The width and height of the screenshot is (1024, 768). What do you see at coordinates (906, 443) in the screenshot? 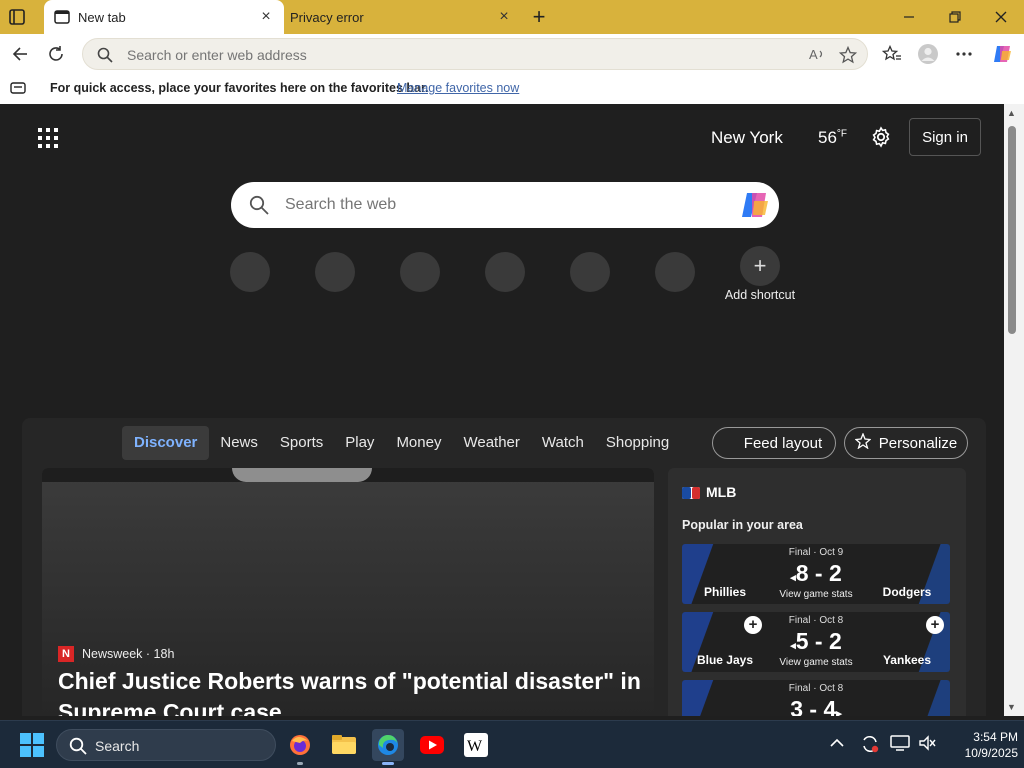
I see `personalize-button: Personalize` at bounding box center [906, 443].